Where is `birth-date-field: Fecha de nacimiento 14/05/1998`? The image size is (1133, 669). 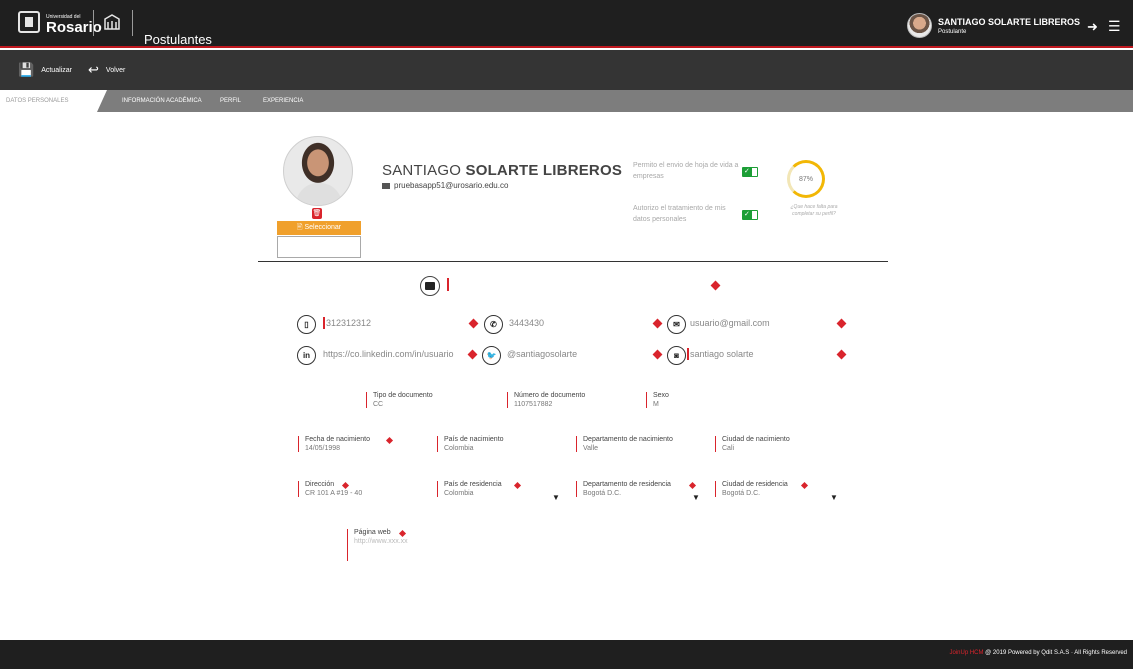
birth-date-field: Fecha de nacimiento 14/05/1998 is located at coordinates (334, 444).